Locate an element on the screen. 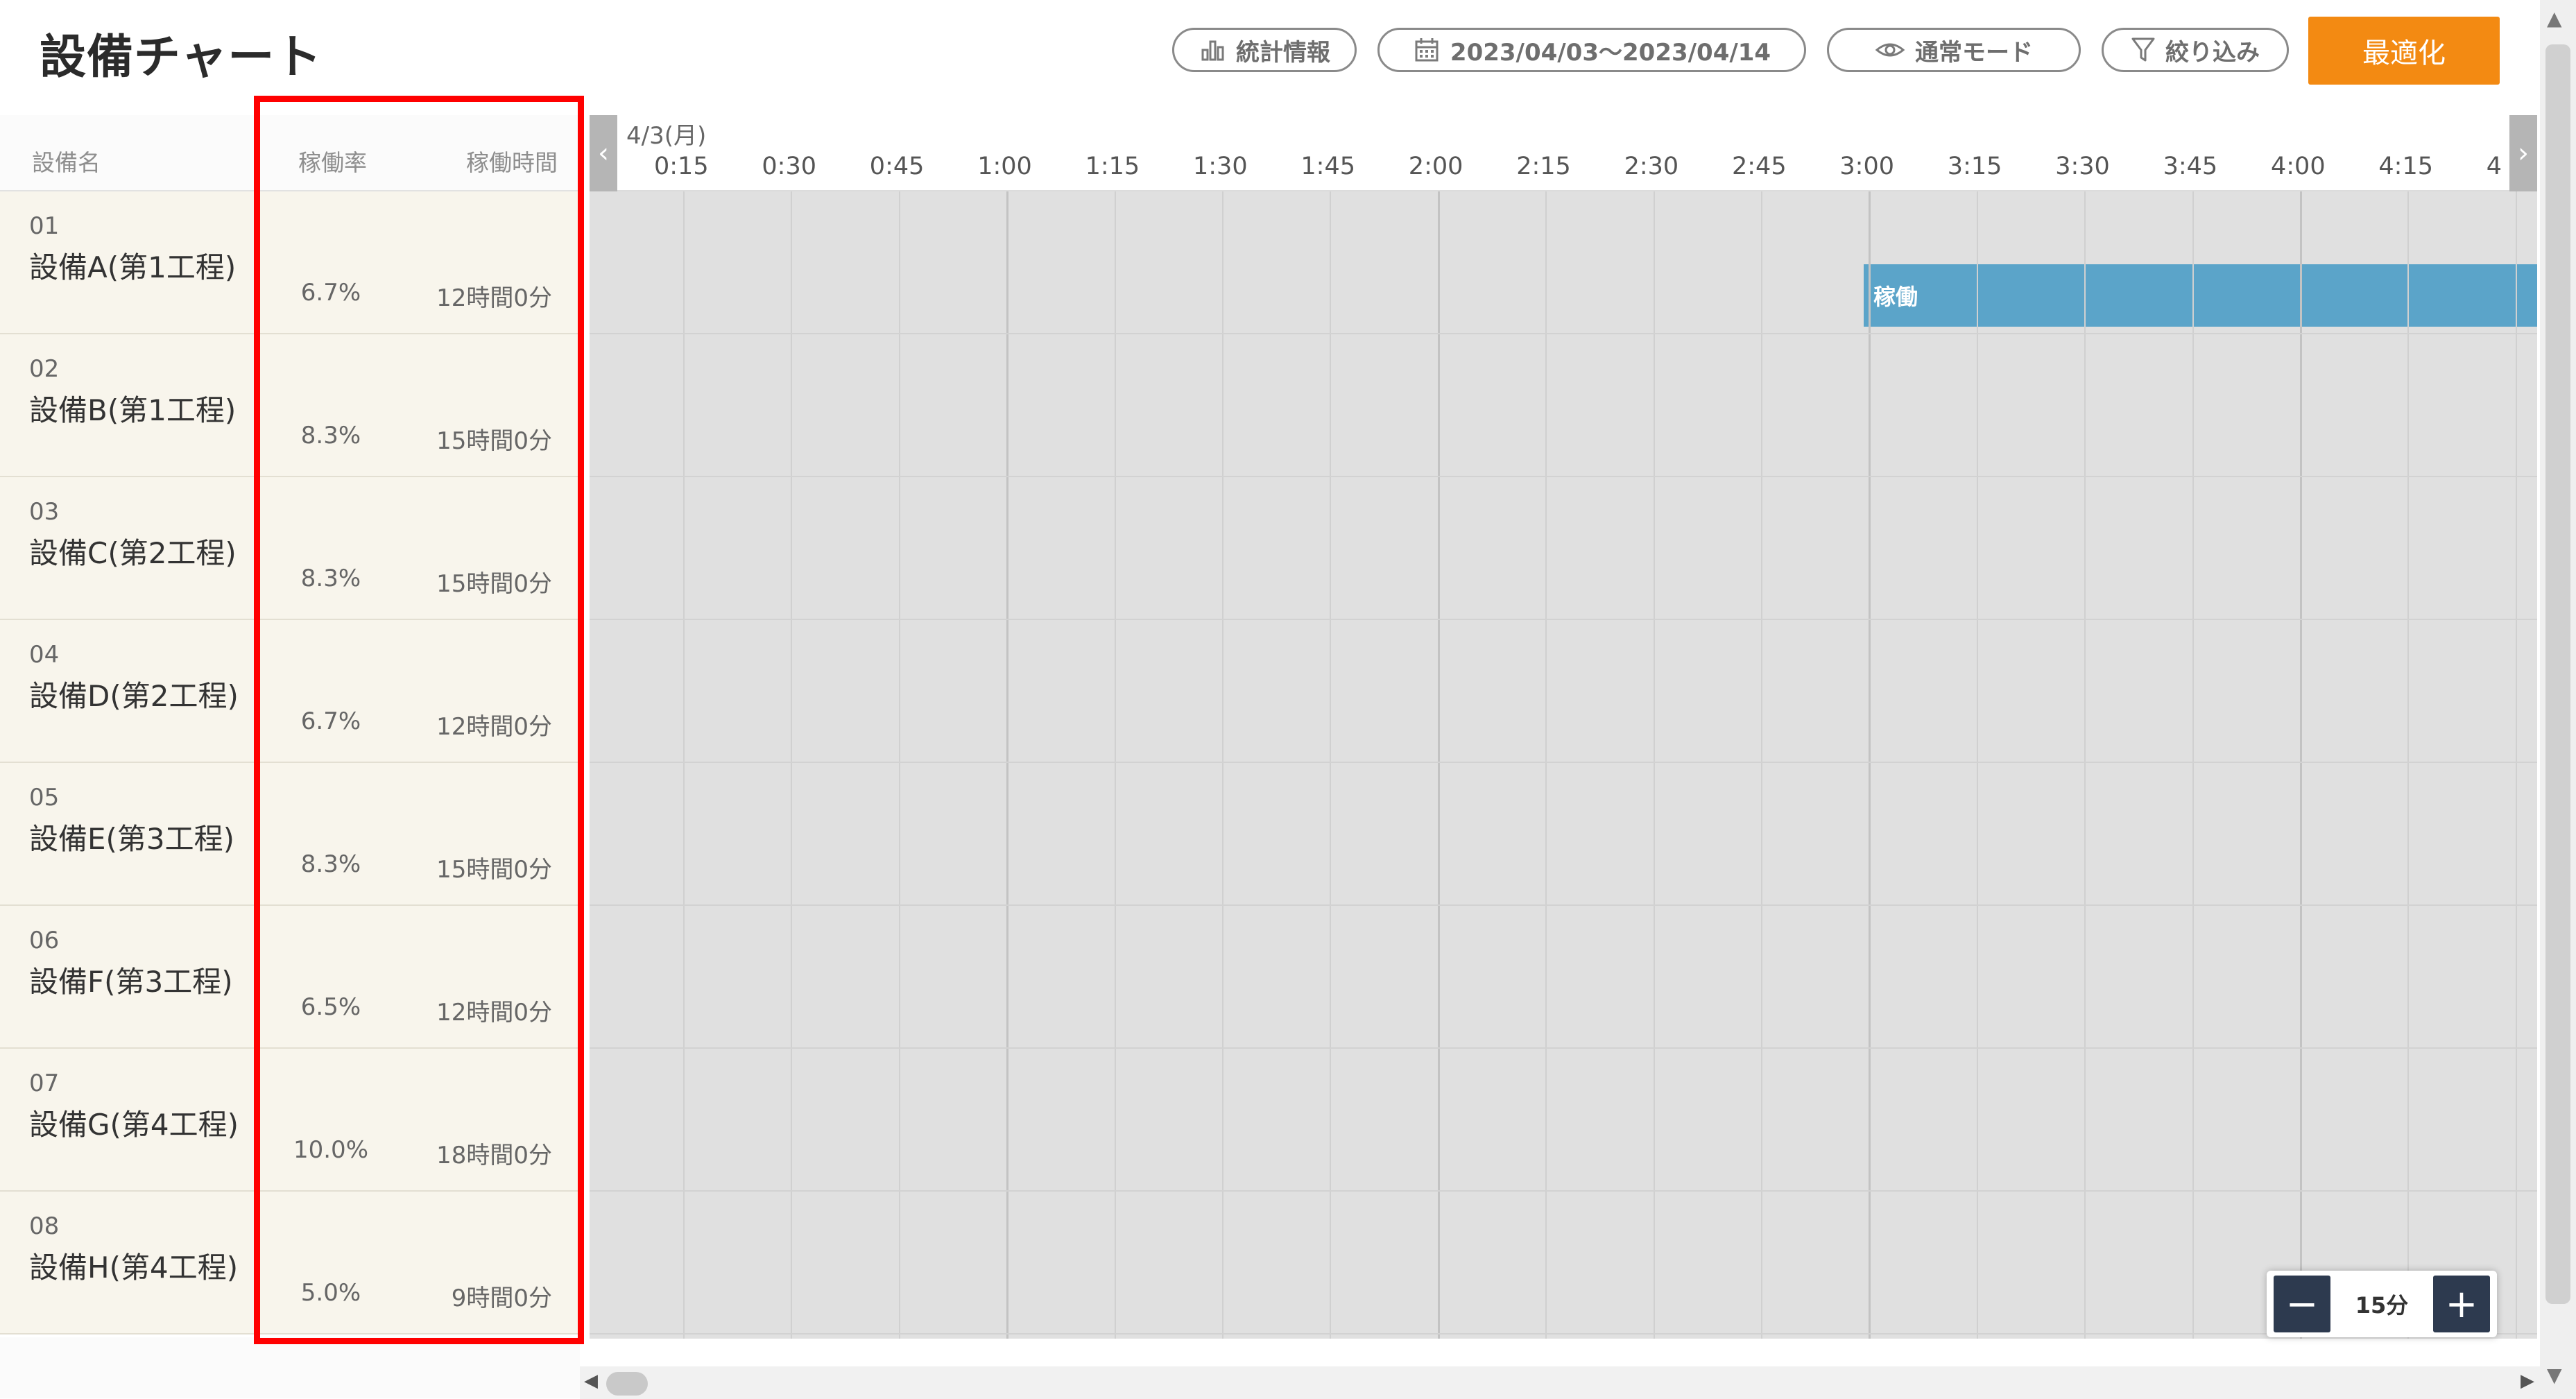 The height and width of the screenshot is (1399, 2576). equipment-name: 設備E(第3工程) is located at coordinates (132, 839).